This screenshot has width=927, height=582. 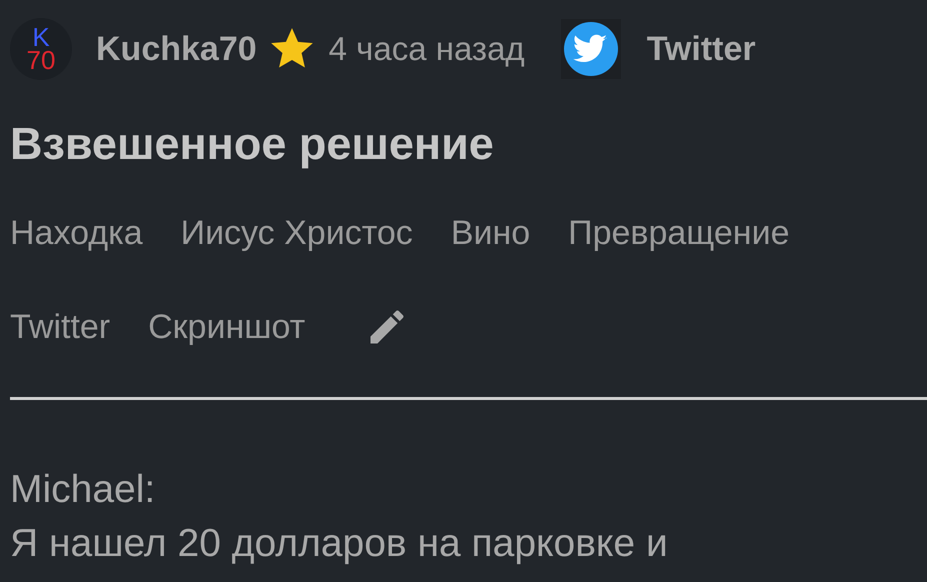 I want to click on tag-link: Находка, so click(x=76, y=233).